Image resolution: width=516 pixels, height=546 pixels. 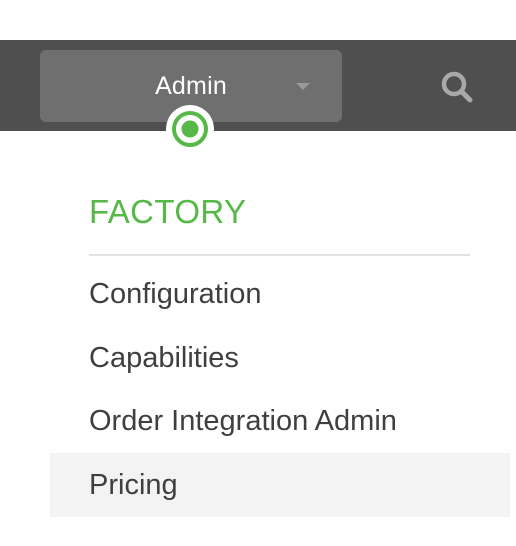 I want to click on role-select-text: Admin, so click(x=191, y=86).